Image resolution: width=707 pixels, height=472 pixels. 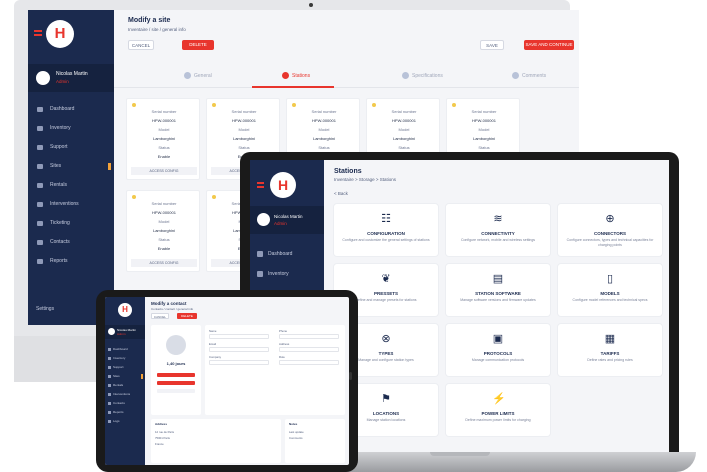 I want to click on stepper: General Stations Specifications Comments, so click(x=346, y=77).